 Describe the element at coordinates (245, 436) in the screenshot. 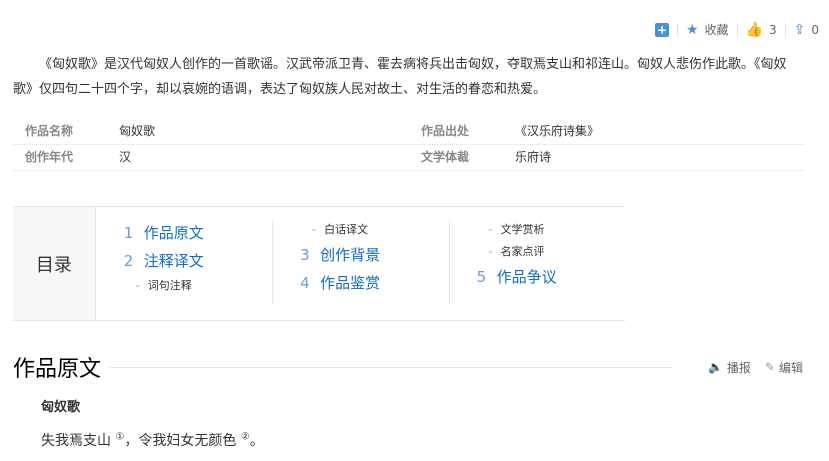

I see `footnote-ref: ②` at that location.